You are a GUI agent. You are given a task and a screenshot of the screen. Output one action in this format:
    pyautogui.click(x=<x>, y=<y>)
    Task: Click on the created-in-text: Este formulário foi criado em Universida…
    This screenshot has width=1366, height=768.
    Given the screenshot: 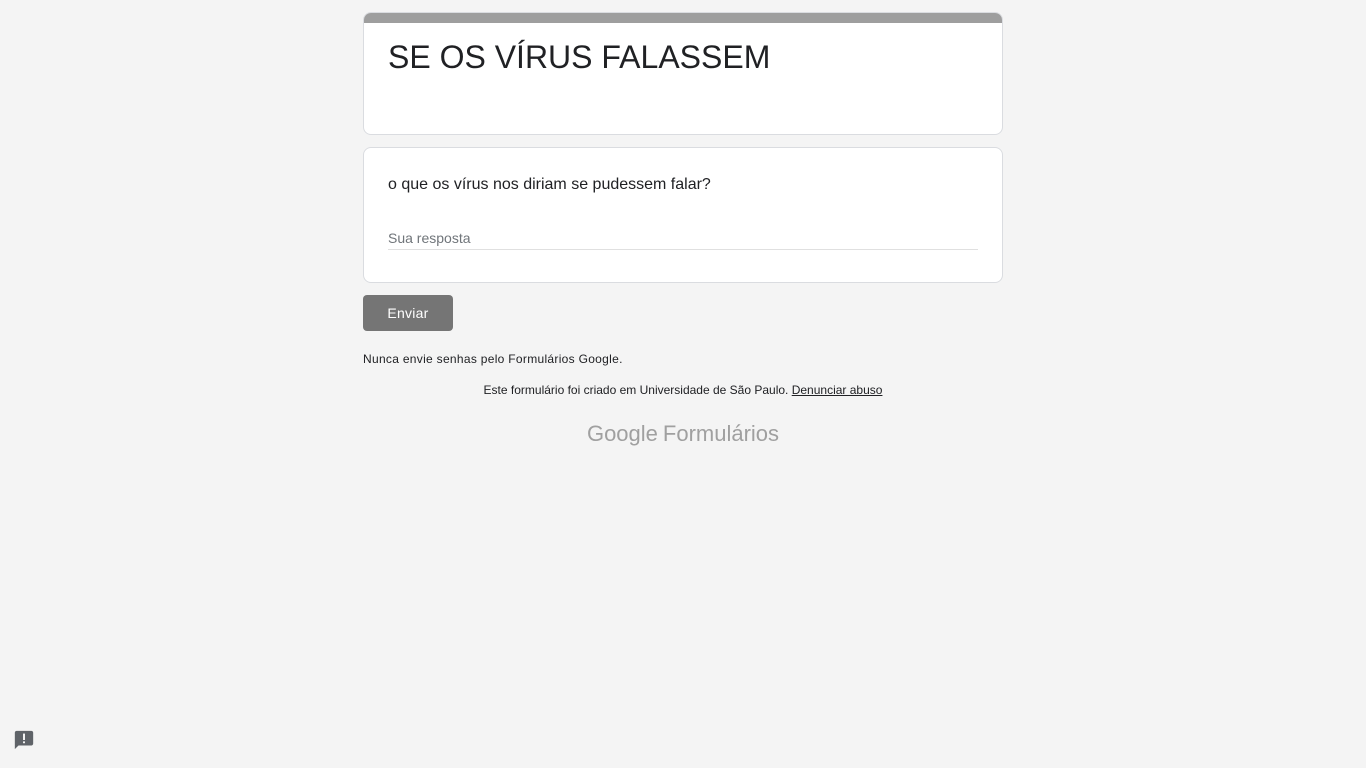 What is the action you would take?
    pyautogui.click(x=636, y=390)
    